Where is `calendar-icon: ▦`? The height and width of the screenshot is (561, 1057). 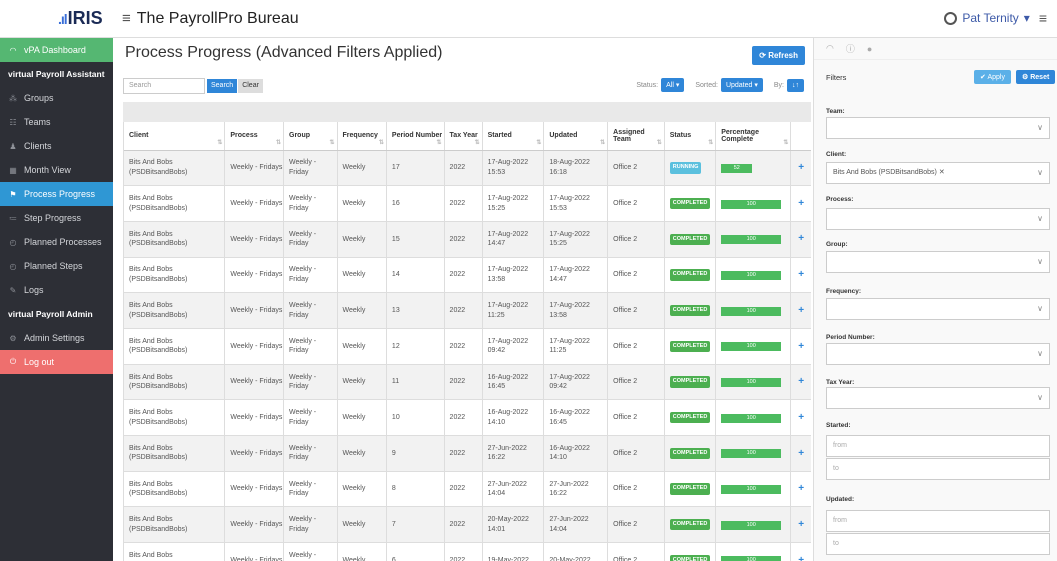
calendar-icon: ▦ is located at coordinates (13, 170).